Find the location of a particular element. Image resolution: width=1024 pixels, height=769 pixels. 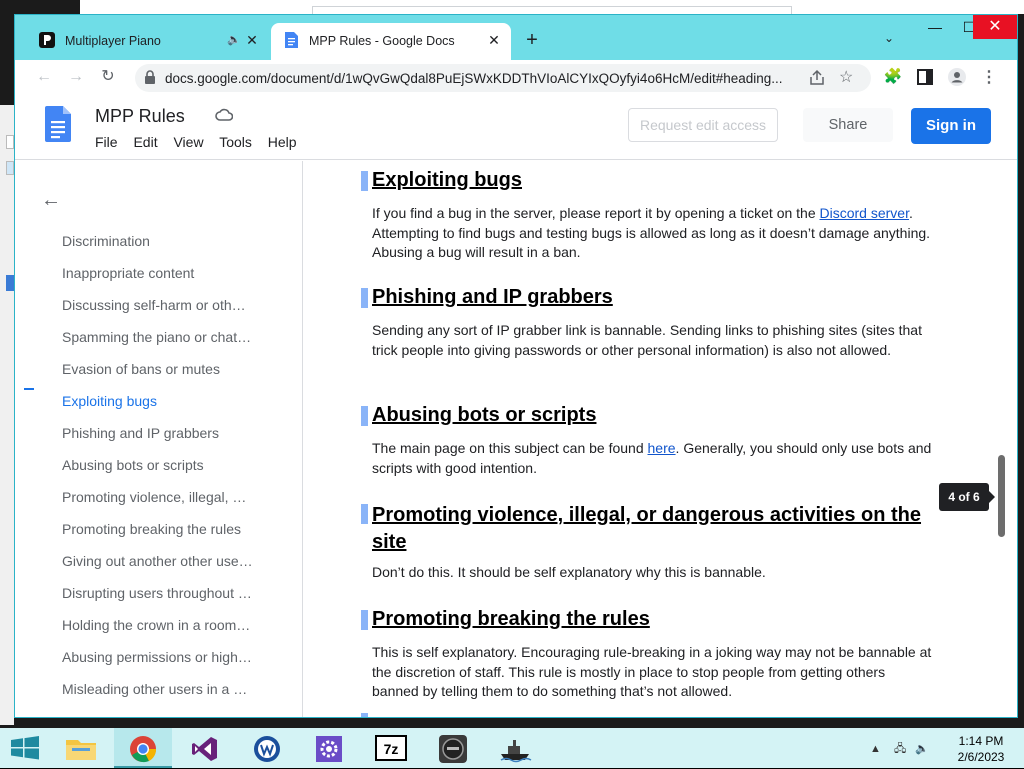

ship-app-icon is located at coordinates (515, 748).